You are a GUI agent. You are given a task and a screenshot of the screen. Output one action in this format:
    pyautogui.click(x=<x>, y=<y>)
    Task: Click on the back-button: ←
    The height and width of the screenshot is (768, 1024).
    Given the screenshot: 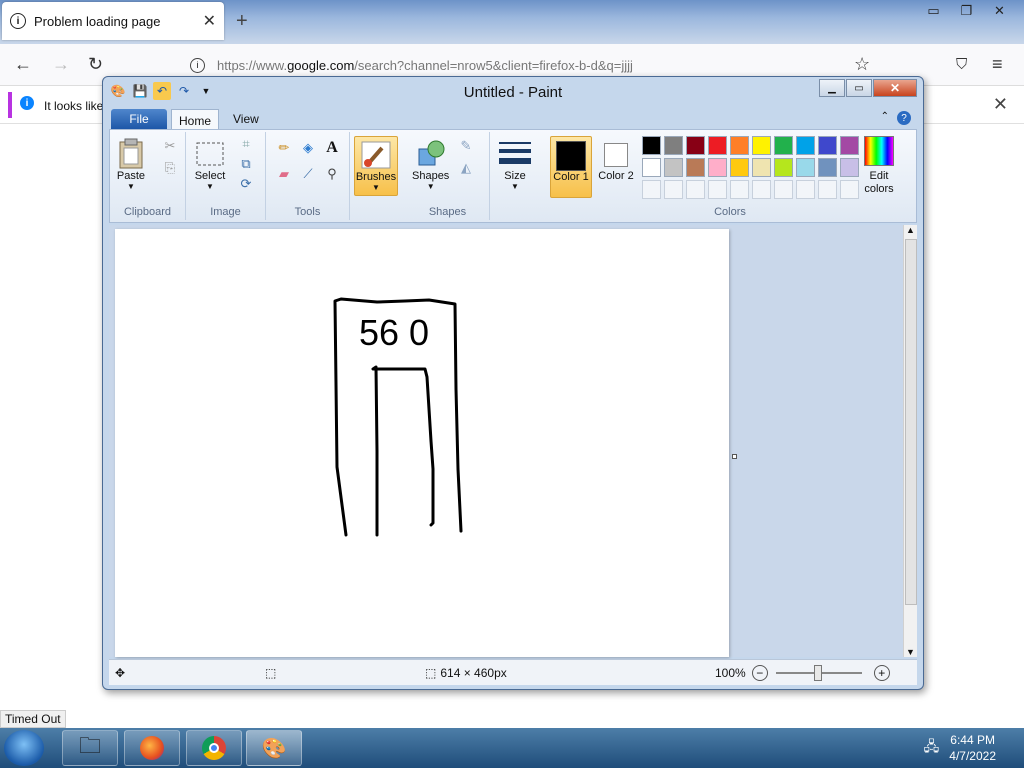 What is the action you would take?
    pyautogui.click(x=23, y=64)
    